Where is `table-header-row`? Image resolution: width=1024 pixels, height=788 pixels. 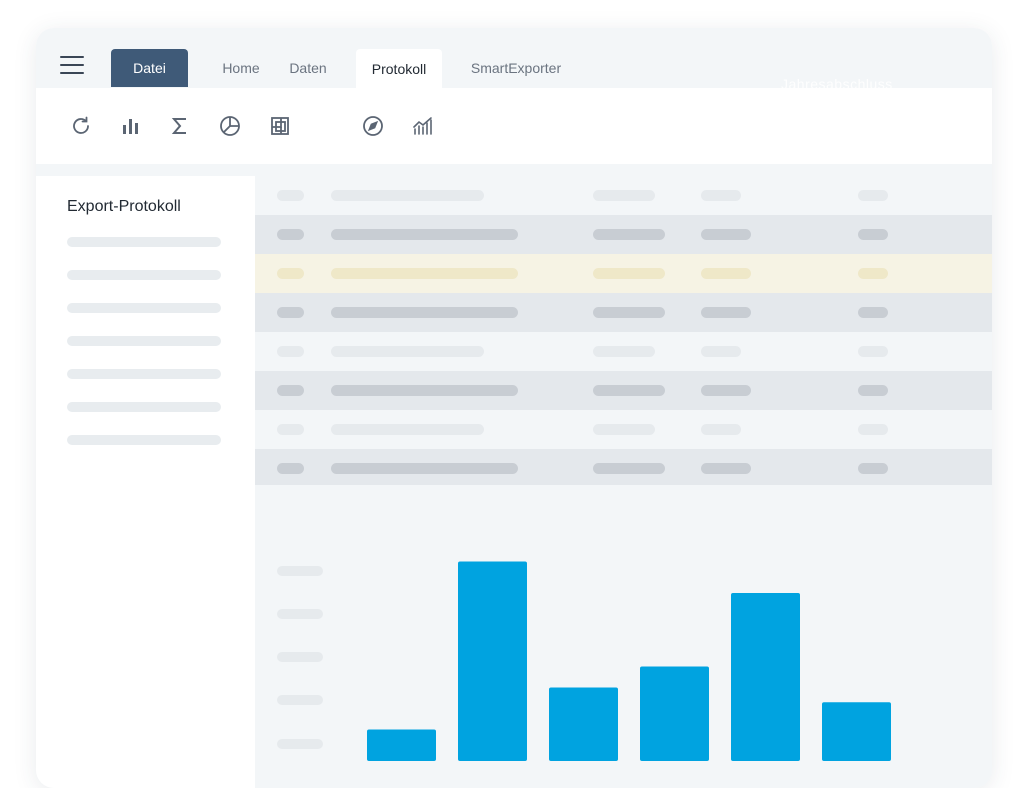 table-header-row is located at coordinates (623, 195).